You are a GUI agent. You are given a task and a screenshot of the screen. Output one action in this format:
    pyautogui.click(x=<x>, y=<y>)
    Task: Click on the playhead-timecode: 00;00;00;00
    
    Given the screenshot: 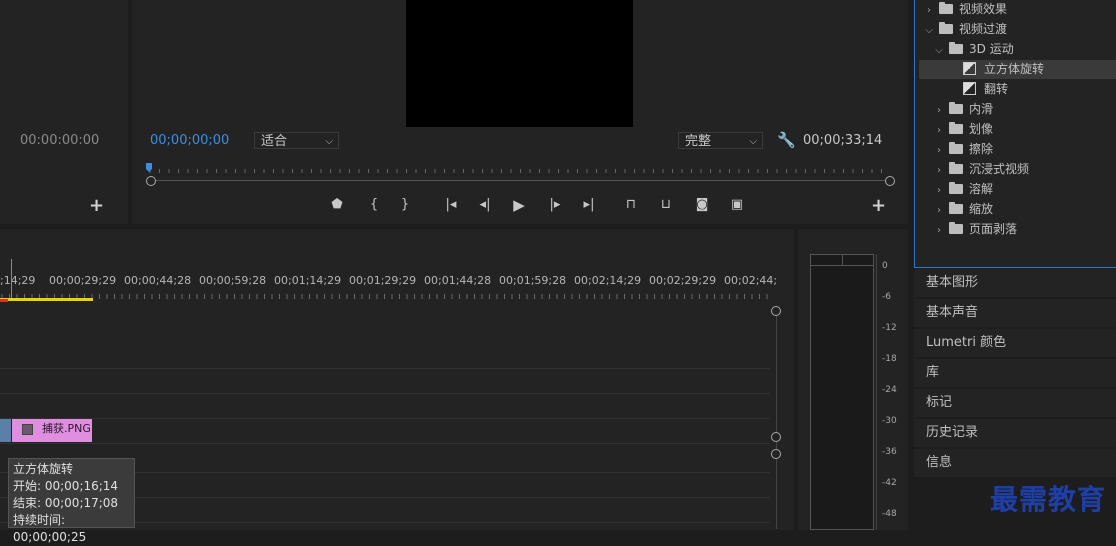 What is the action you would take?
    pyautogui.click(x=189, y=140)
    